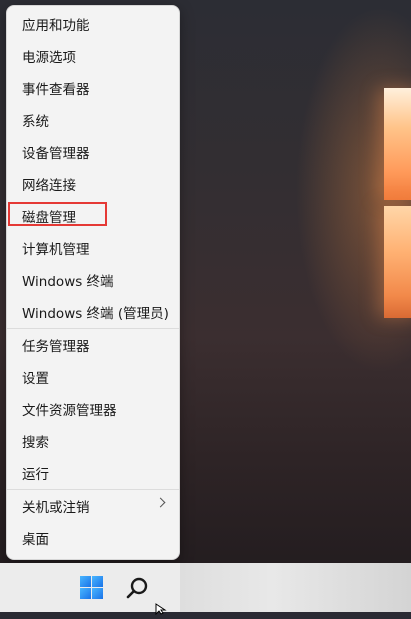 Image resolution: width=411 pixels, height=619 pixels. I want to click on taskbar-blurred-area, so click(295, 587).